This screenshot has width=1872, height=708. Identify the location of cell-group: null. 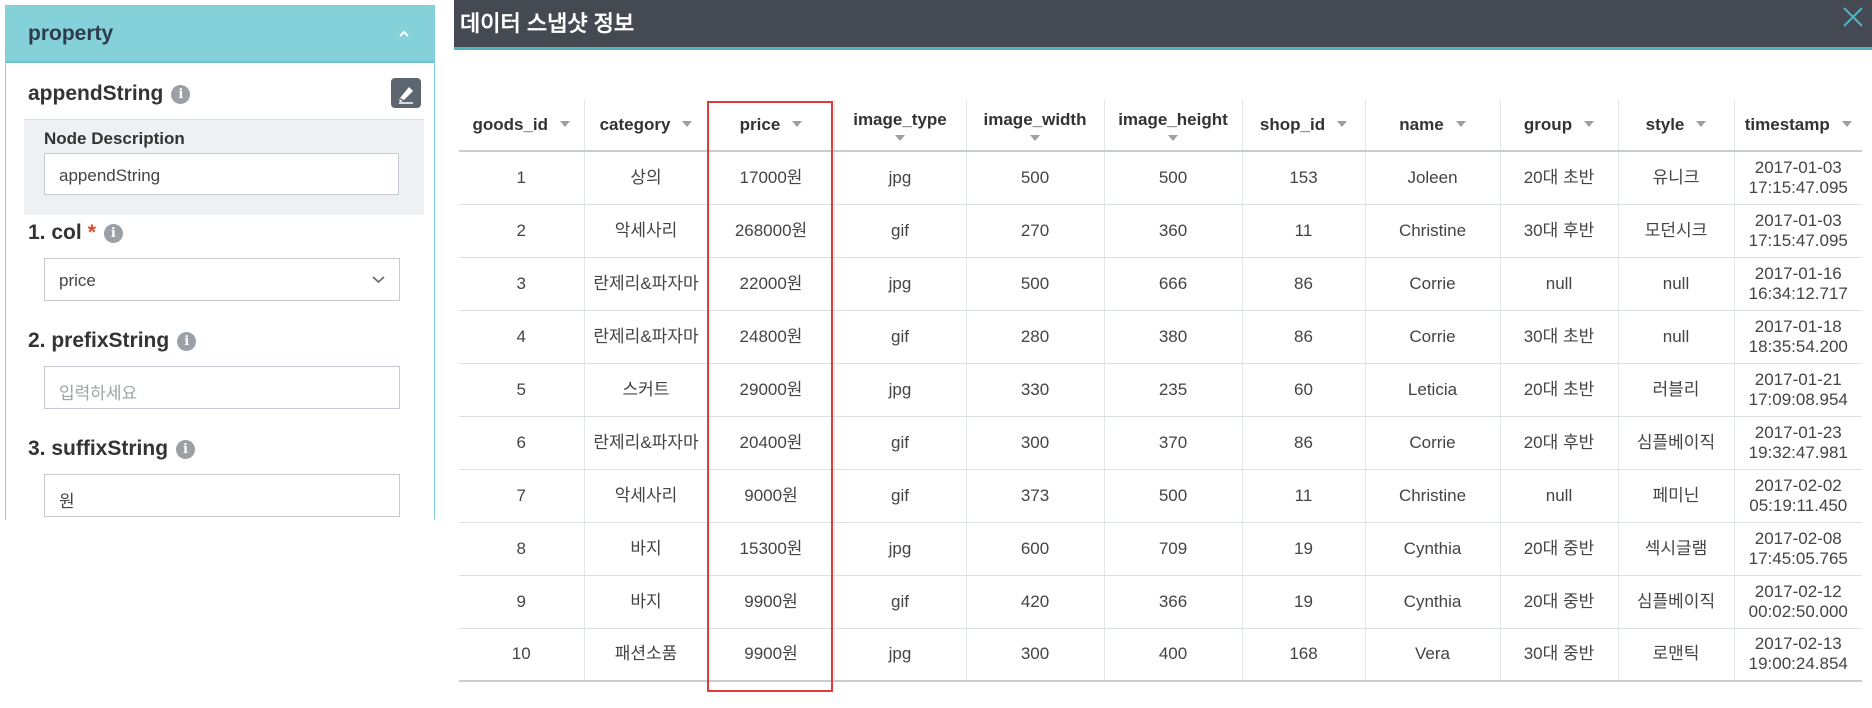
(1559, 496).